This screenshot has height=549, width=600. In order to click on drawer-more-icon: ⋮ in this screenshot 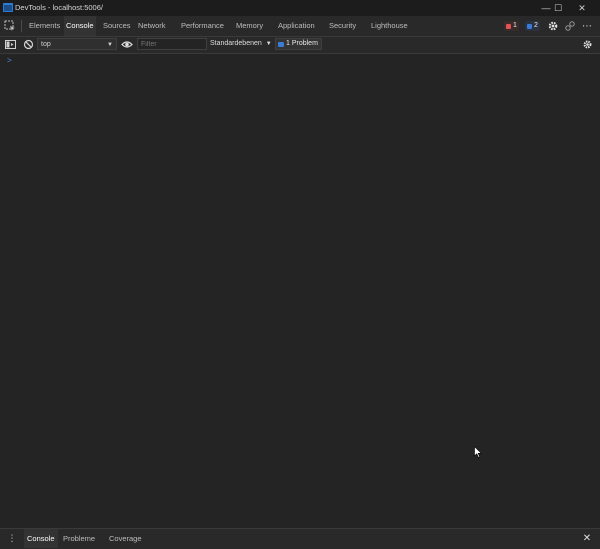, I will do `click(12, 538)`.